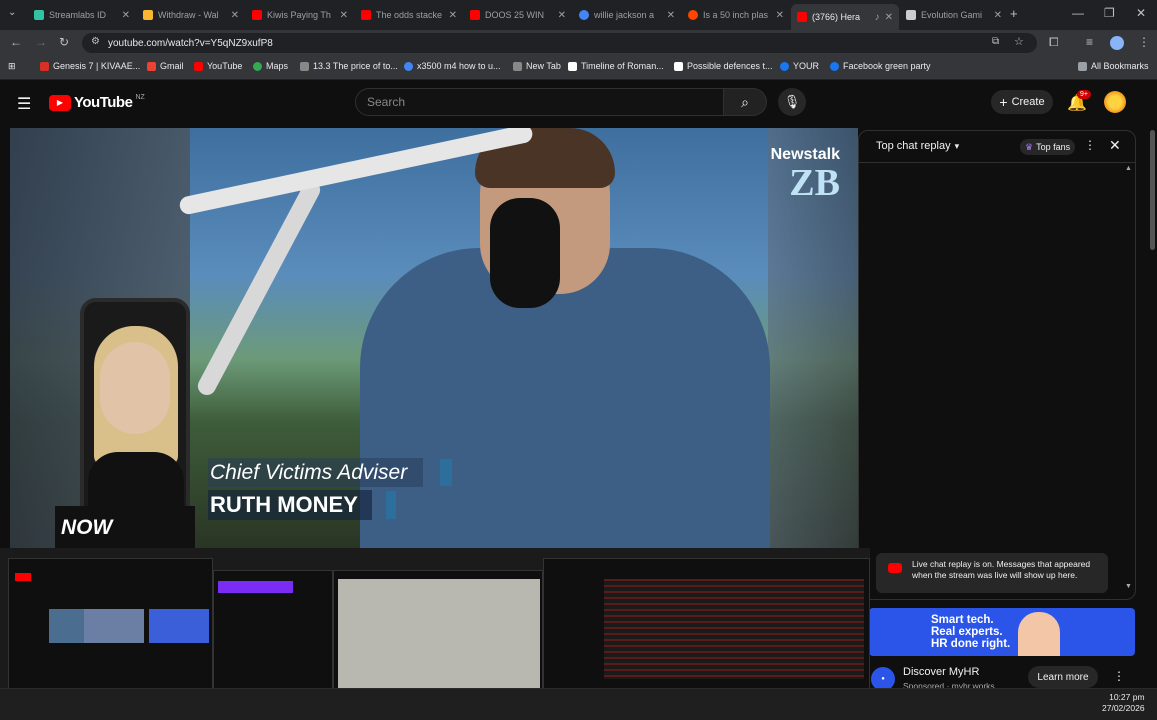 This screenshot has width=1157, height=720. Describe the element at coordinates (1089, 42) in the screenshot. I see `sidepanel-icon: ≡` at that location.